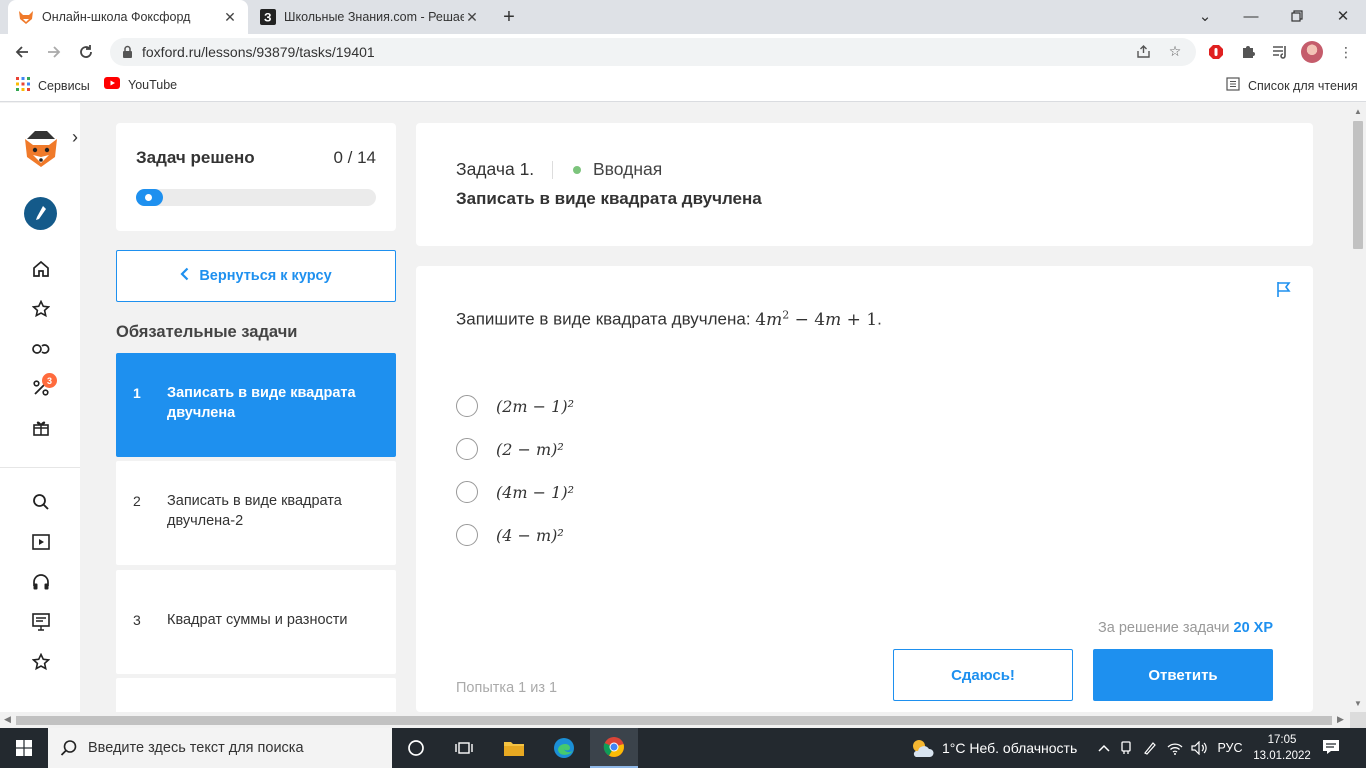  What do you see at coordinates (1346, 52) in the screenshot?
I see `browser-menu-icon: ⋮` at bounding box center [1346, 52].